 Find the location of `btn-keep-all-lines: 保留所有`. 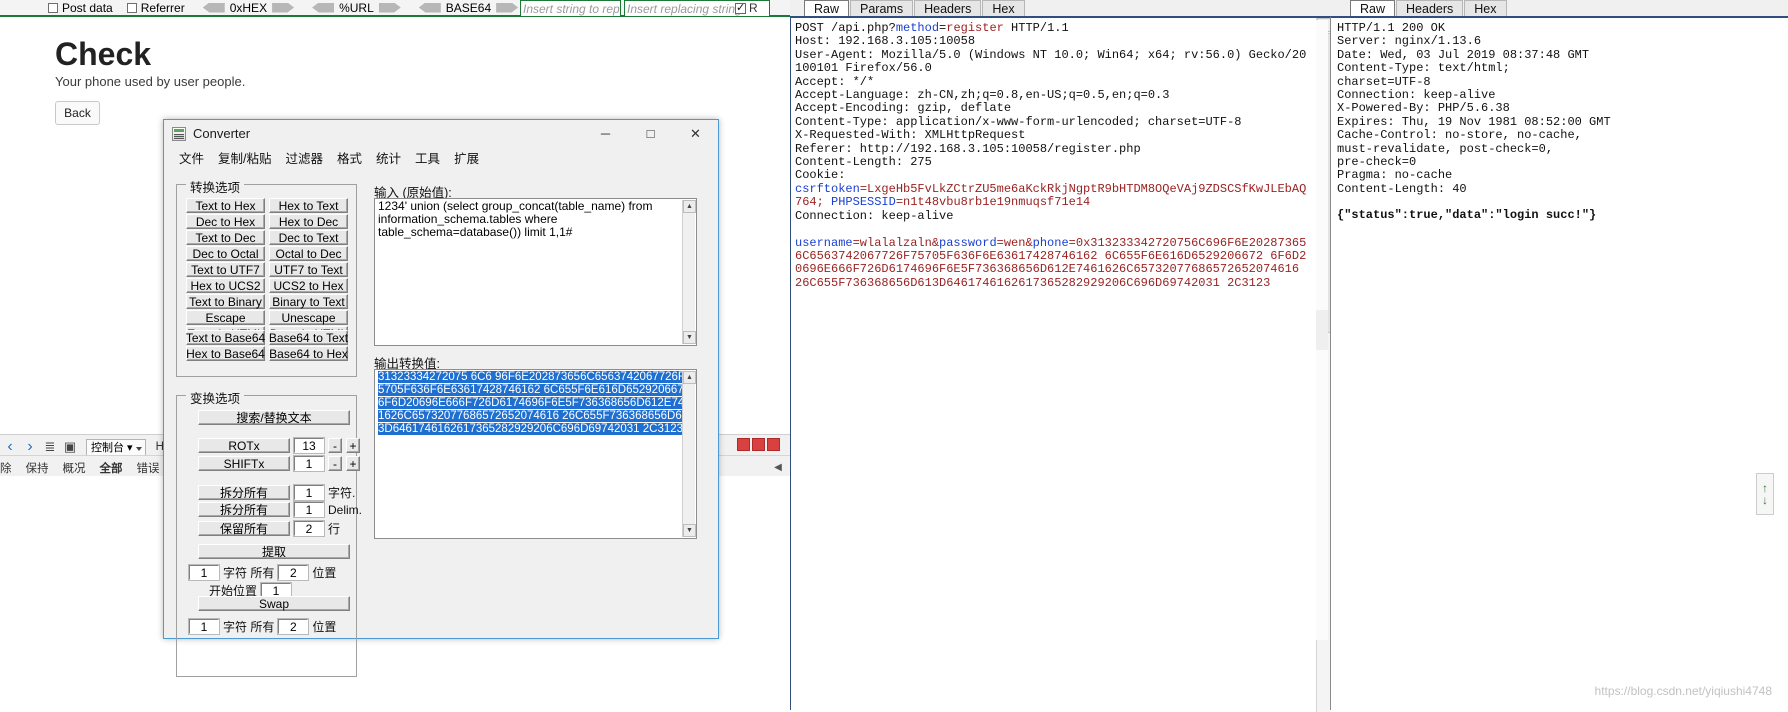

btn-keep-all-lines: 保留所有 is located at coordinates (244, 528).